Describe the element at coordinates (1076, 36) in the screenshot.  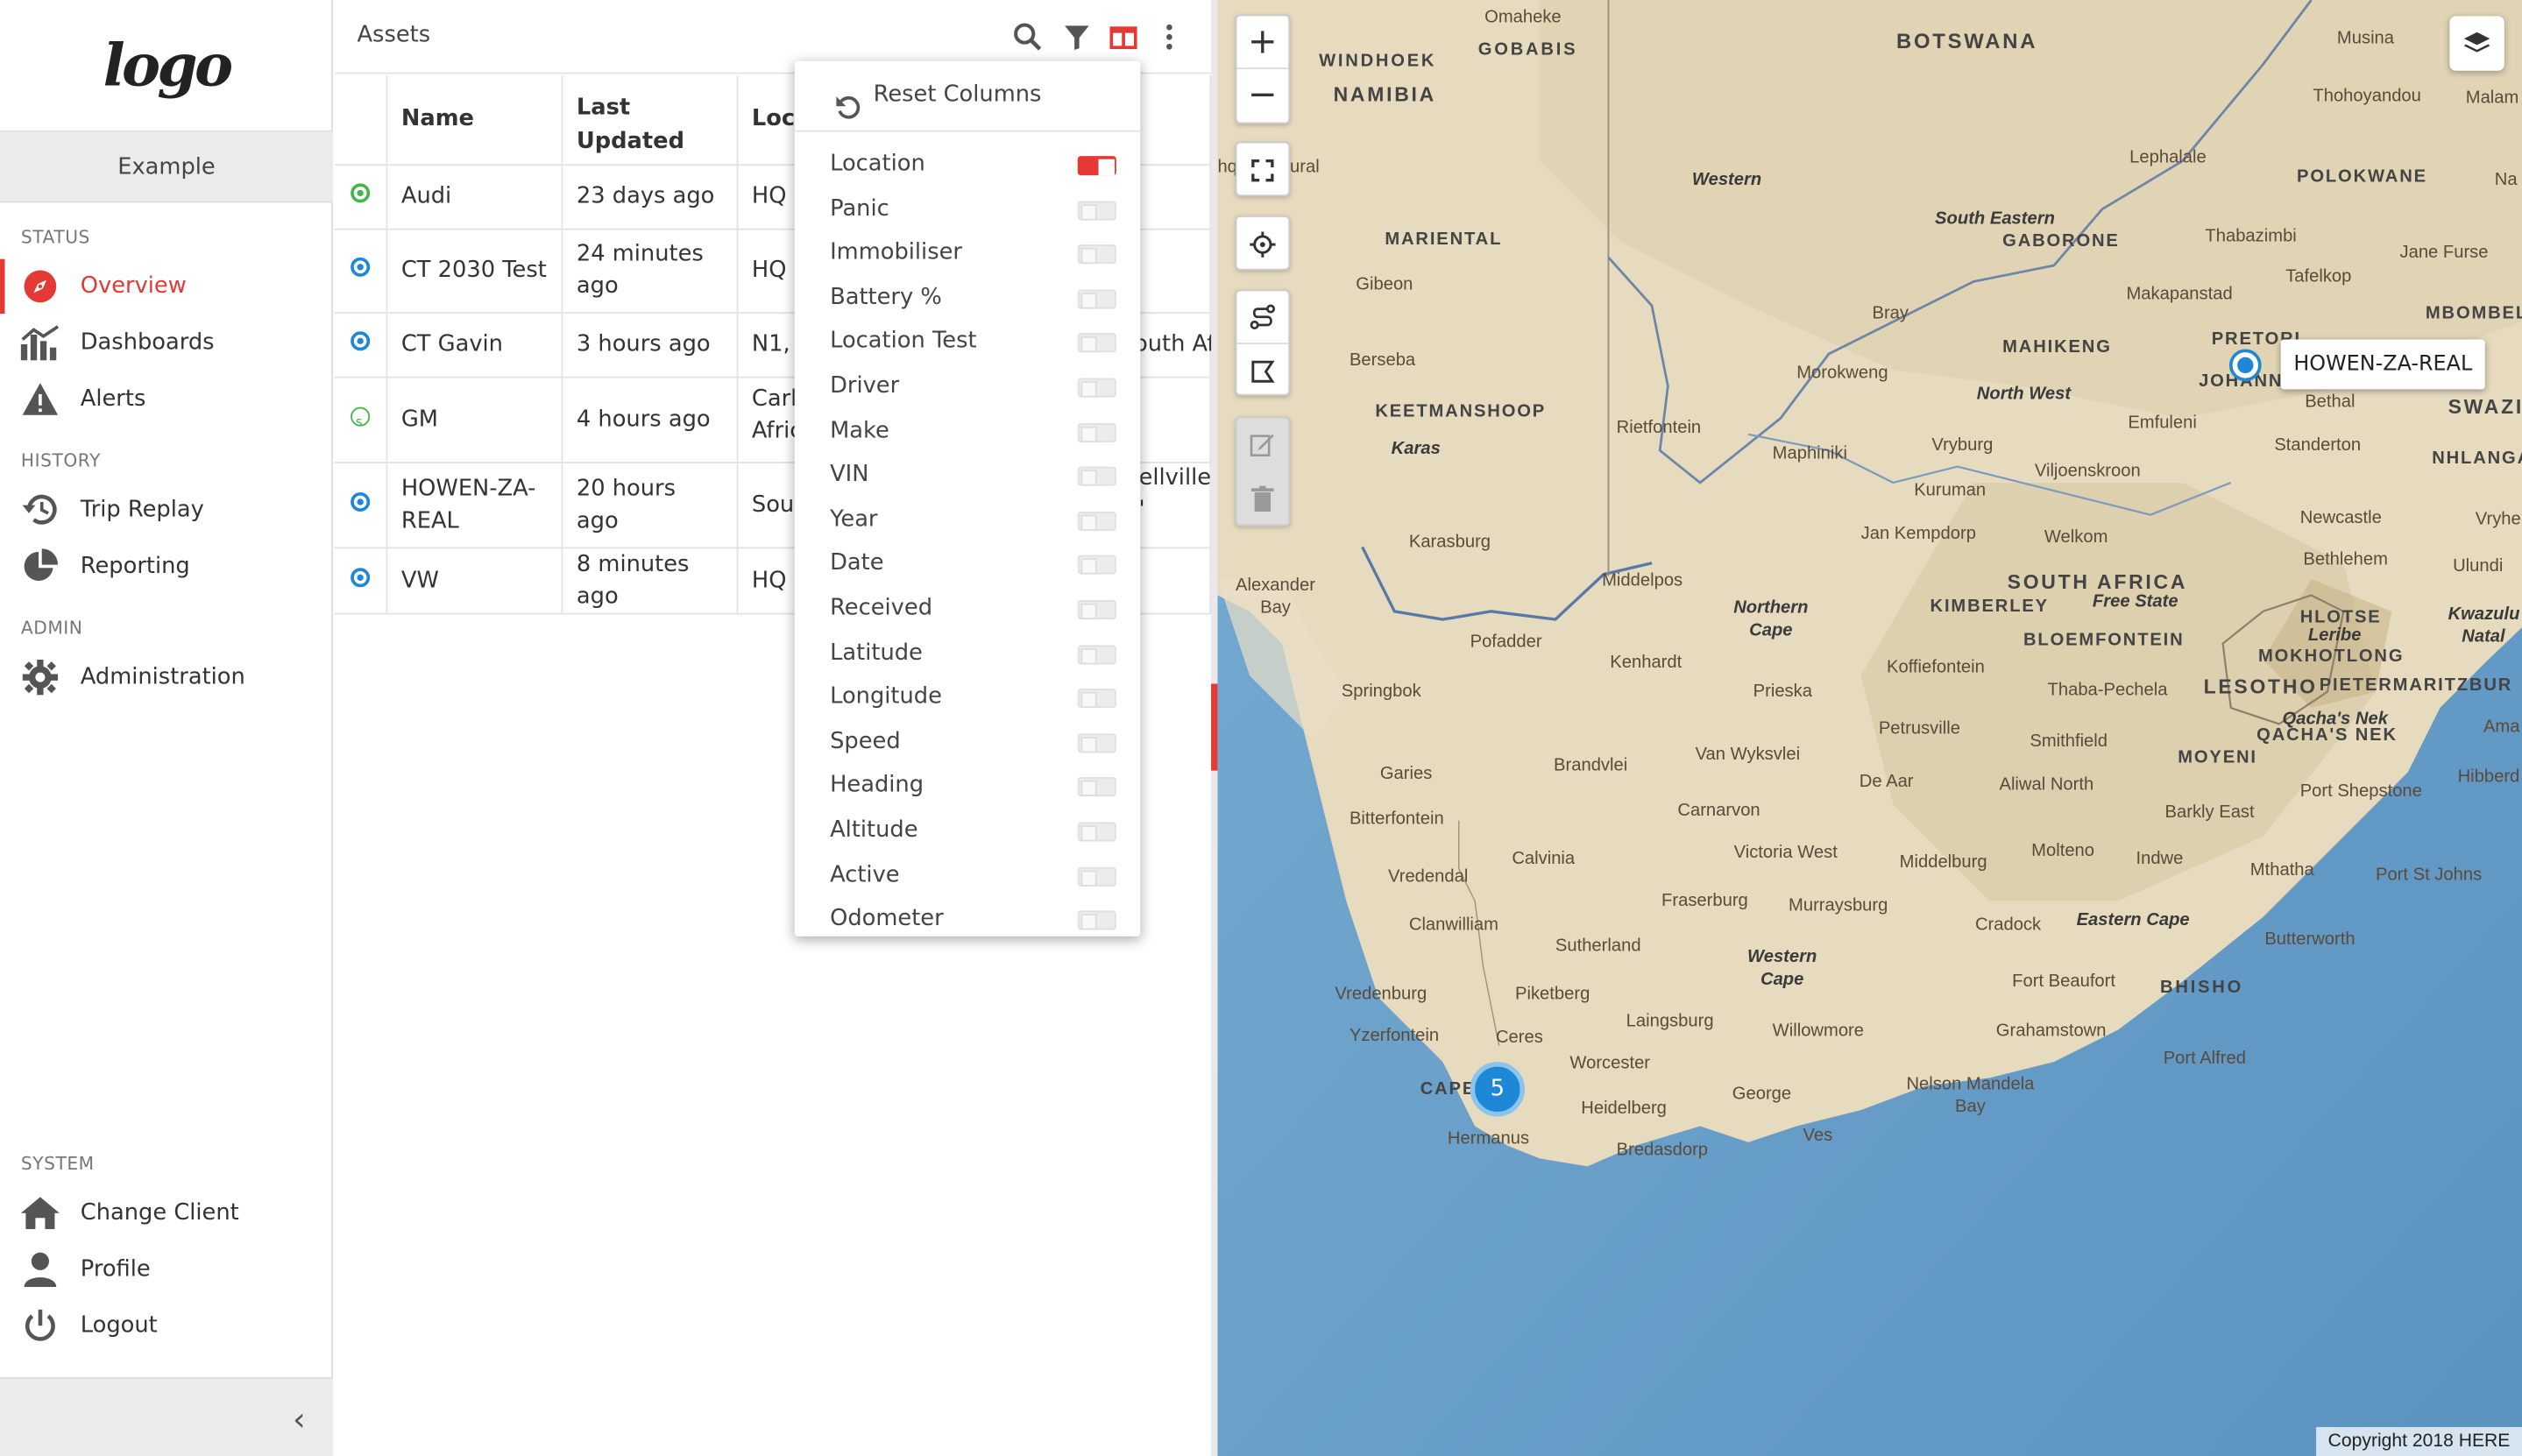
I see `filter-icon` at that location.